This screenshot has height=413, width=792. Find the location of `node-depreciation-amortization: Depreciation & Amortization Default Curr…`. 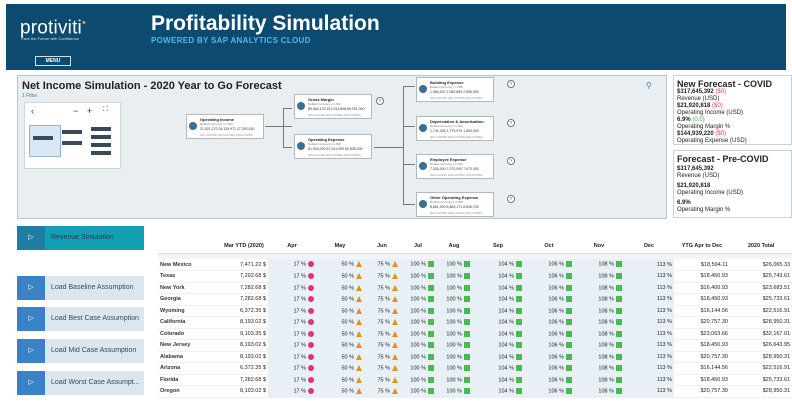

node-depreciation-amortization: Depreciation & Amortization Default Curr… is located at coordinates (455, 128).